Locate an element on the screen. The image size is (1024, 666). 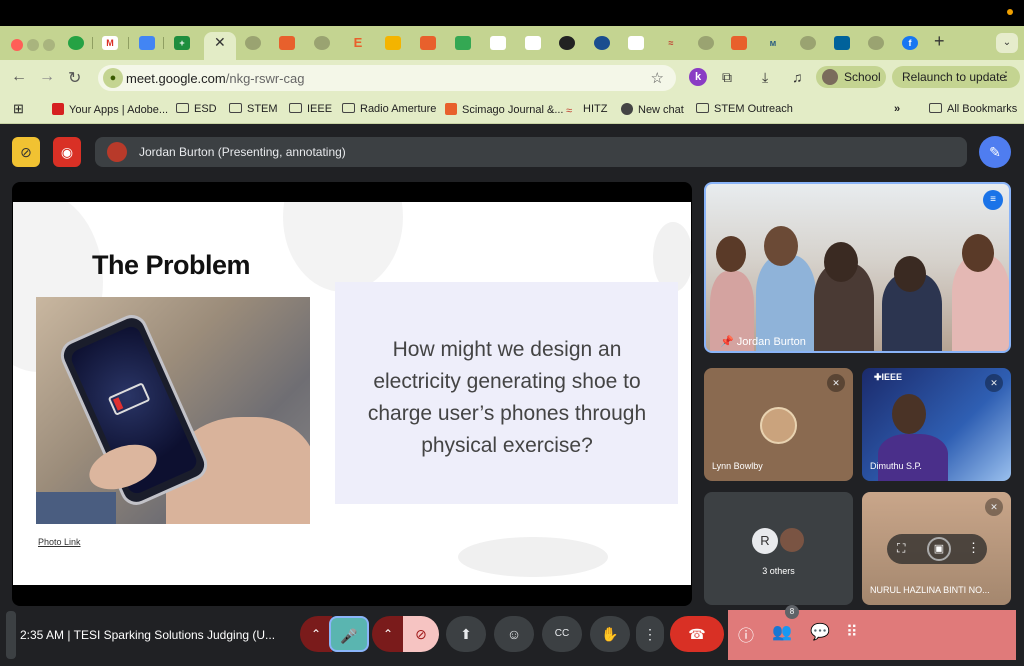
person-shape is located at coordinates (913, 457).